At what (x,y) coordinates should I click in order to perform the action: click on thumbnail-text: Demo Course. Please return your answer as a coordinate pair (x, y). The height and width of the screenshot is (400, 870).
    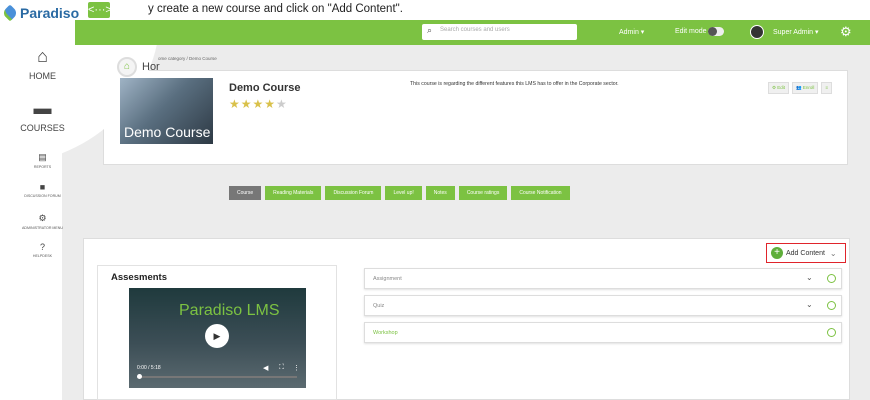
    Looking at the image, I should click on (167, 132).